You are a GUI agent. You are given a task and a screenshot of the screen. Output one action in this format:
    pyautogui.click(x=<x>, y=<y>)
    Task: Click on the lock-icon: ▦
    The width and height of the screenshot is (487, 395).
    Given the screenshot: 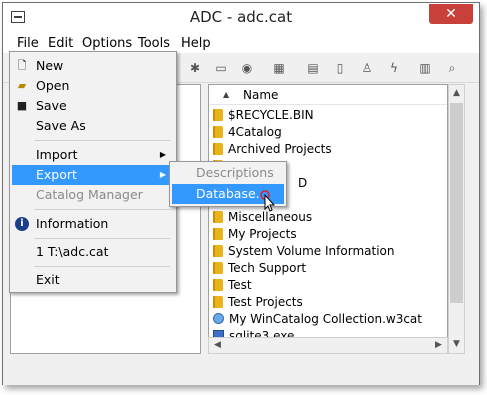 What is the action you would take?
    pyautogui.click(x=279, y=68)
    